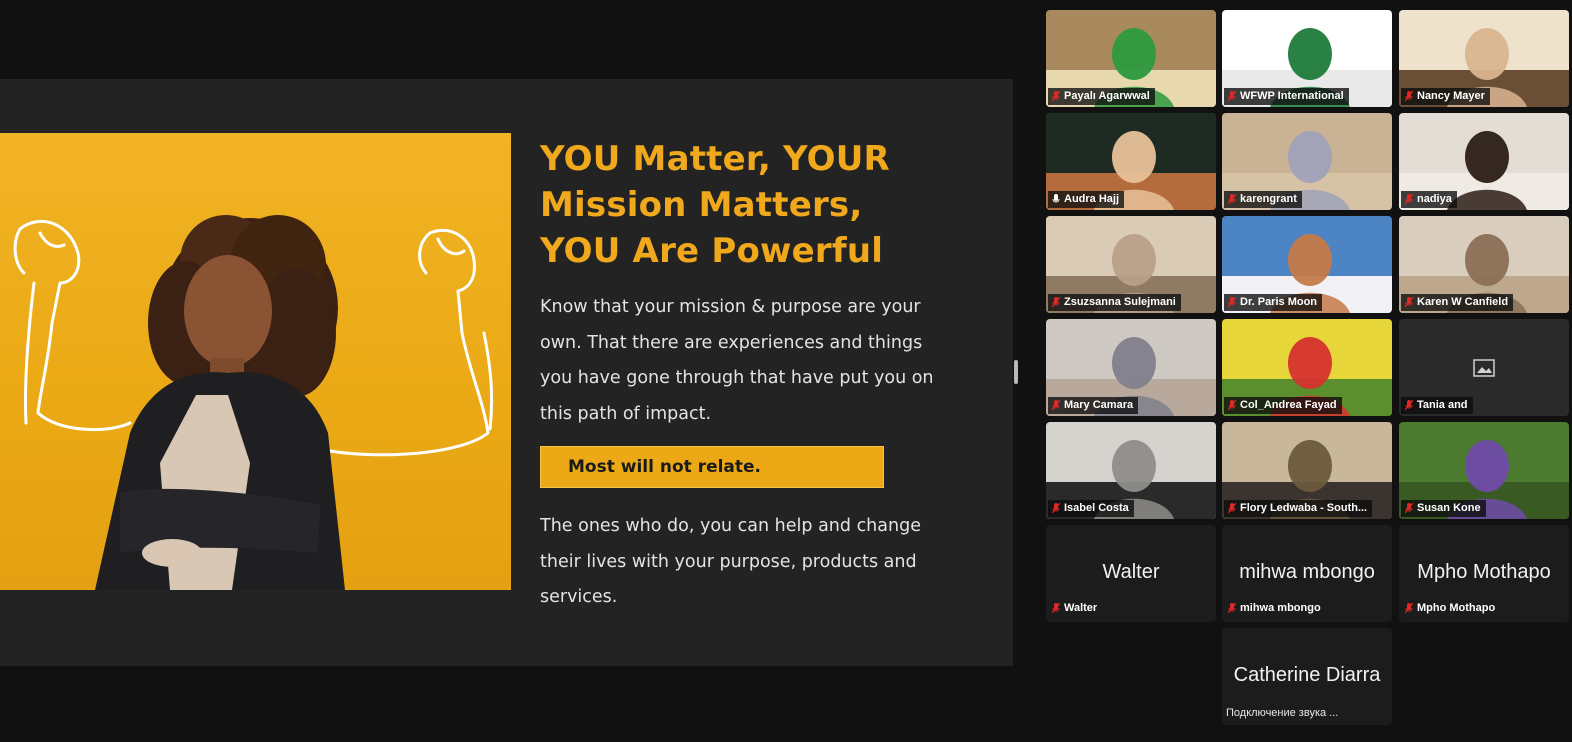 This screenshot has width=1572, height=742. What do you see at coordinates (1307, 161) in the screenshot?
I see `participant-tile: karengrant` at bounding box center [1307, 161].